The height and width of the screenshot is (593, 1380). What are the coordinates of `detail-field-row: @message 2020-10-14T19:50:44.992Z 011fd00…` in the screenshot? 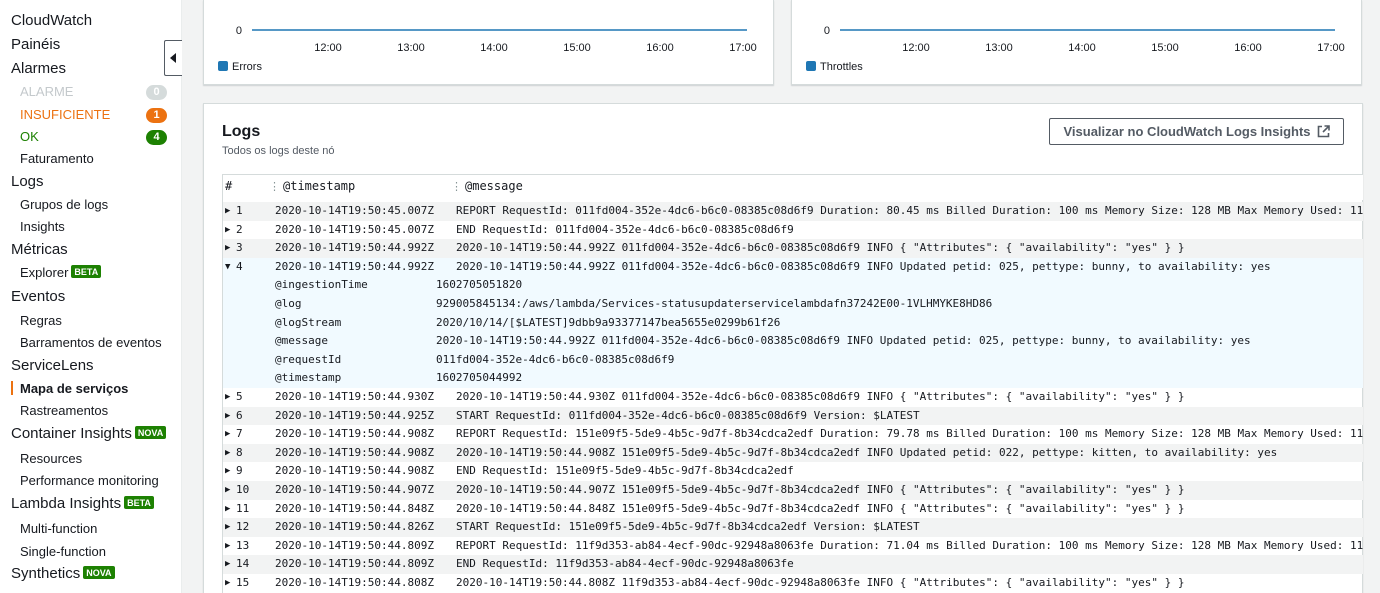 It's located at (793, 341).